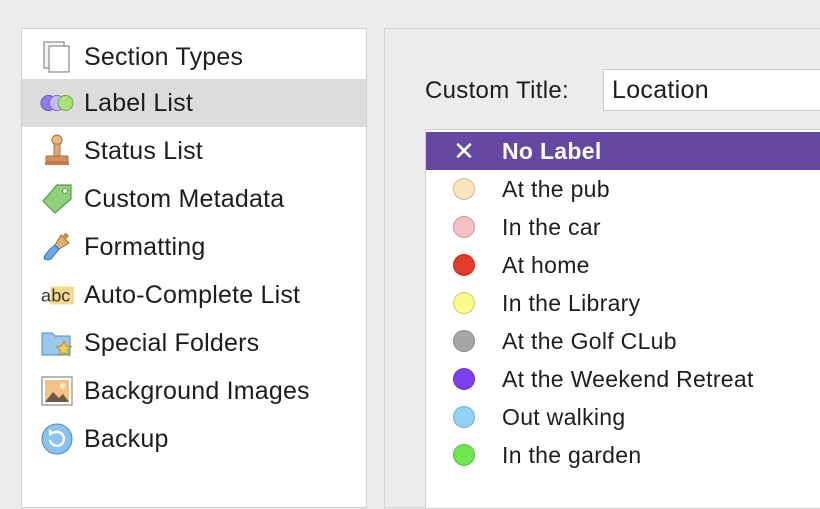 The image size is (820, 509). What do you see at coordinates (57, 439) in the screenshot?
I see `backup-icon` at bounding box center [57, 439].